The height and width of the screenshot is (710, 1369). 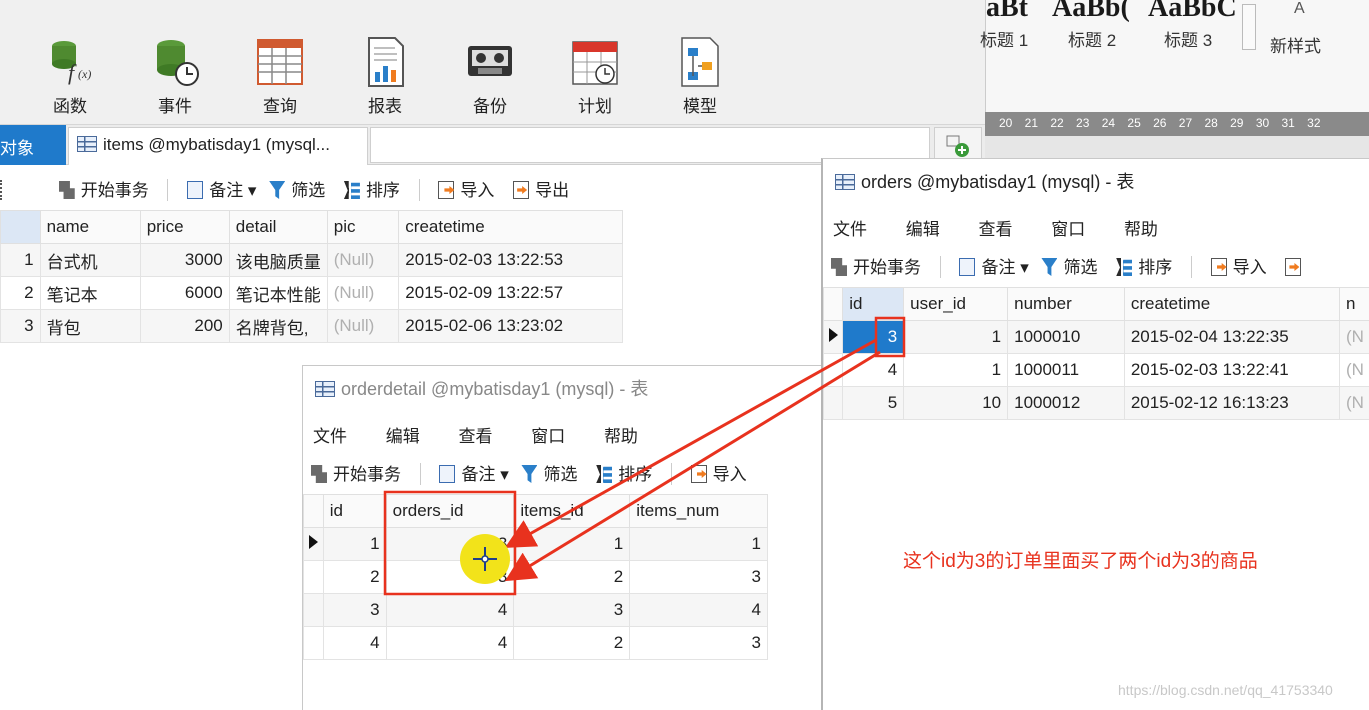 What do you see at coordinates (485, 559) in the screenshot?
I see `crosshair-cursor-icon` at bounding box center [485, 559].